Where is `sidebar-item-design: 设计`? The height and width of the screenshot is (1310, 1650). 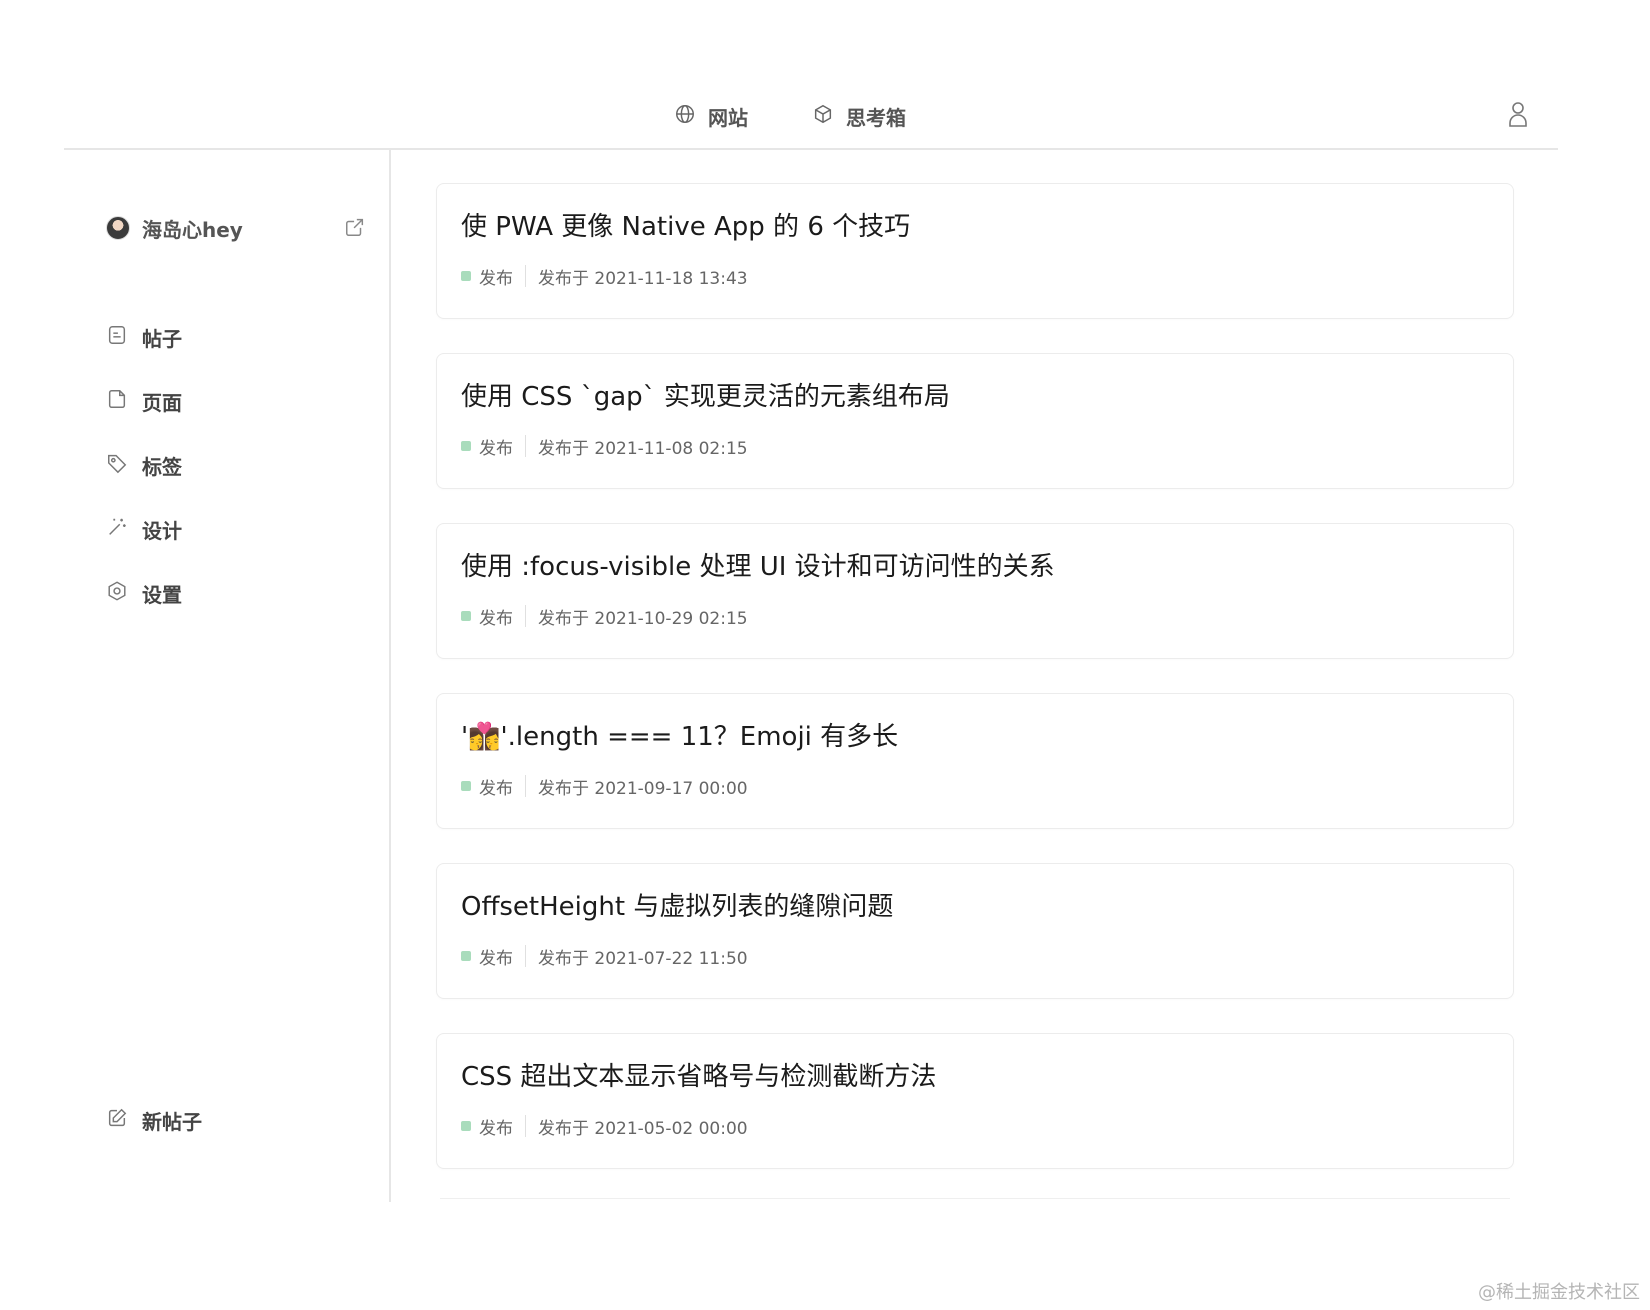
sidebar-item-design: 设计 is located at coordinates (236, 529).